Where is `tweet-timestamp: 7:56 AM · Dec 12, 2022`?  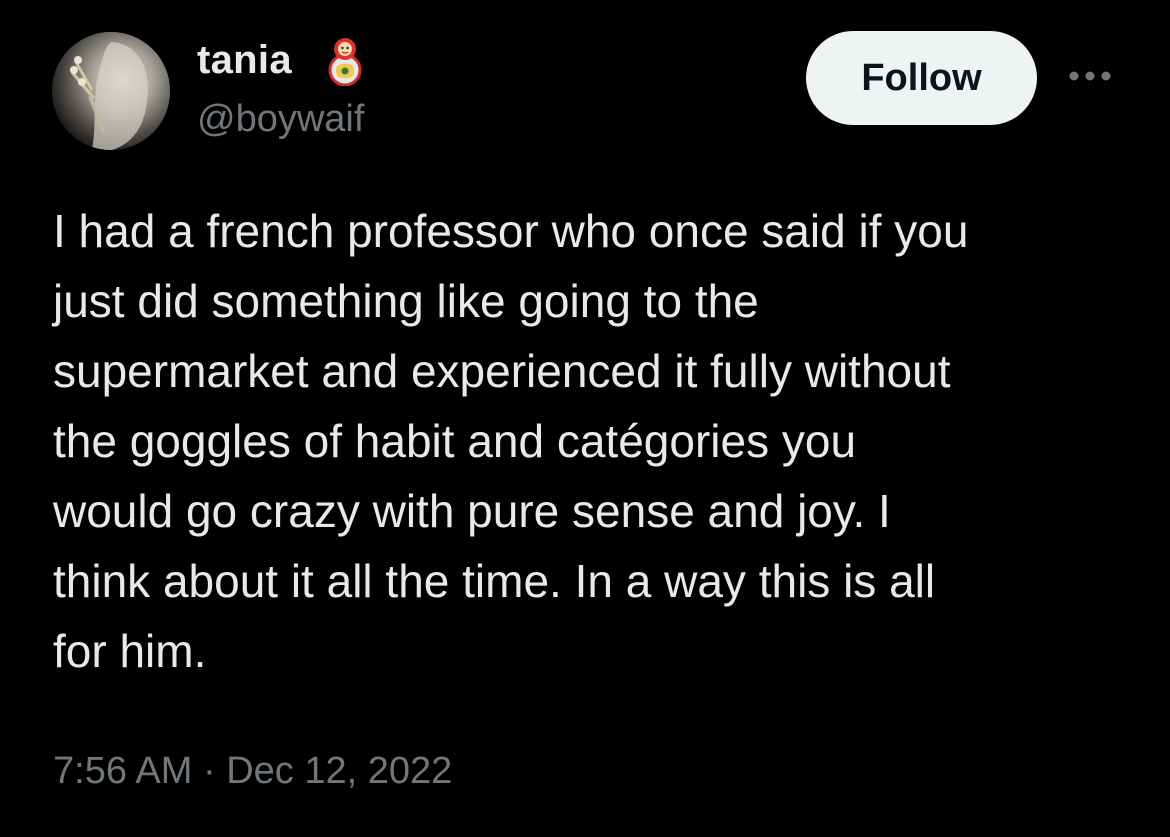
tweet-timestamp: 7:56 AM · Dec 12, 2022 is located at coordinates (252, 771).